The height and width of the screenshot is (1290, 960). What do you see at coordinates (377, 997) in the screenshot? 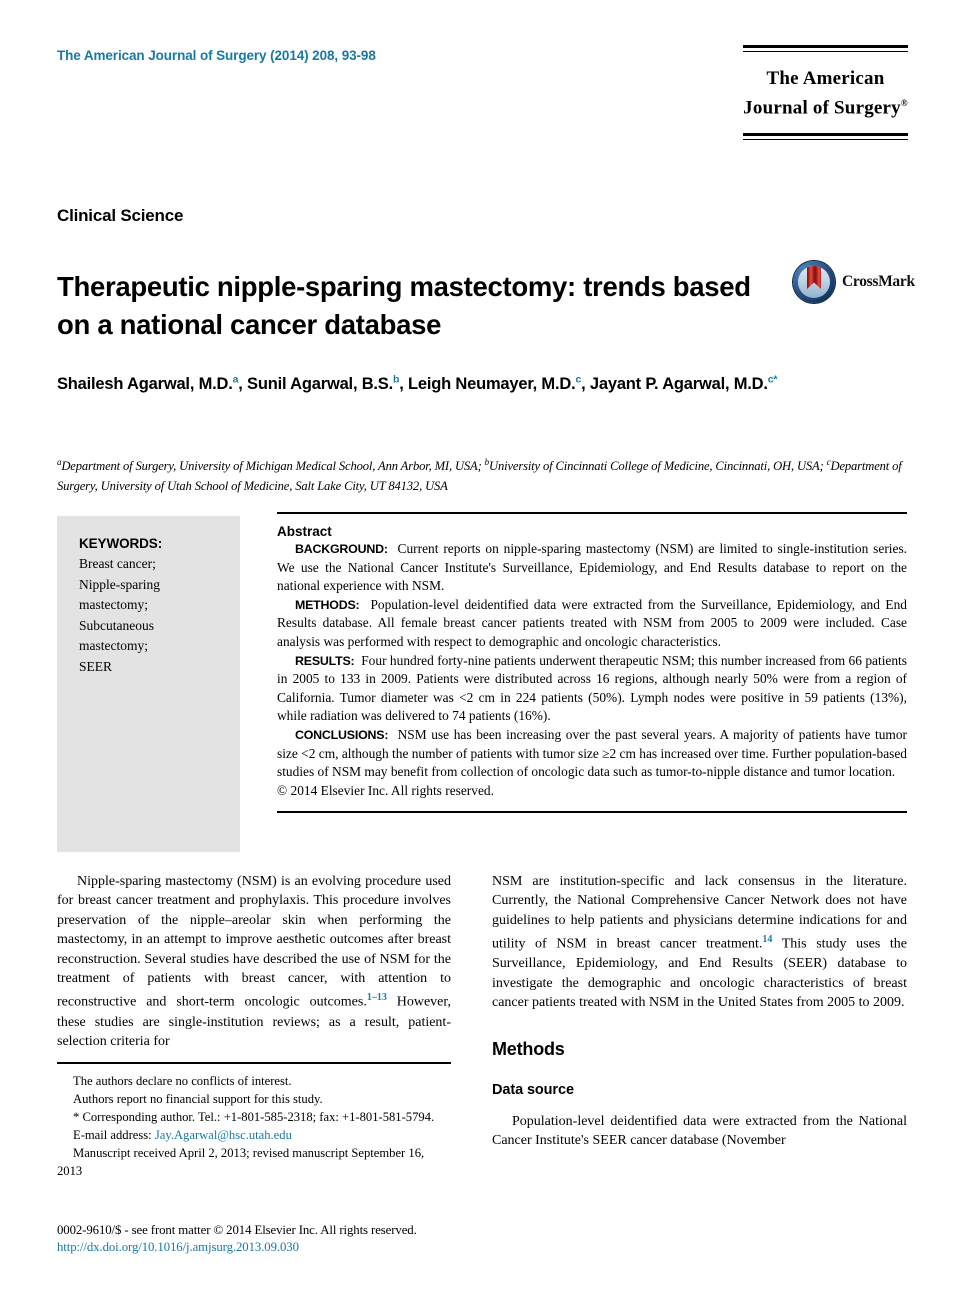
I see `citation-ref-1-13: 1–13` at bounding box center [377, 997].